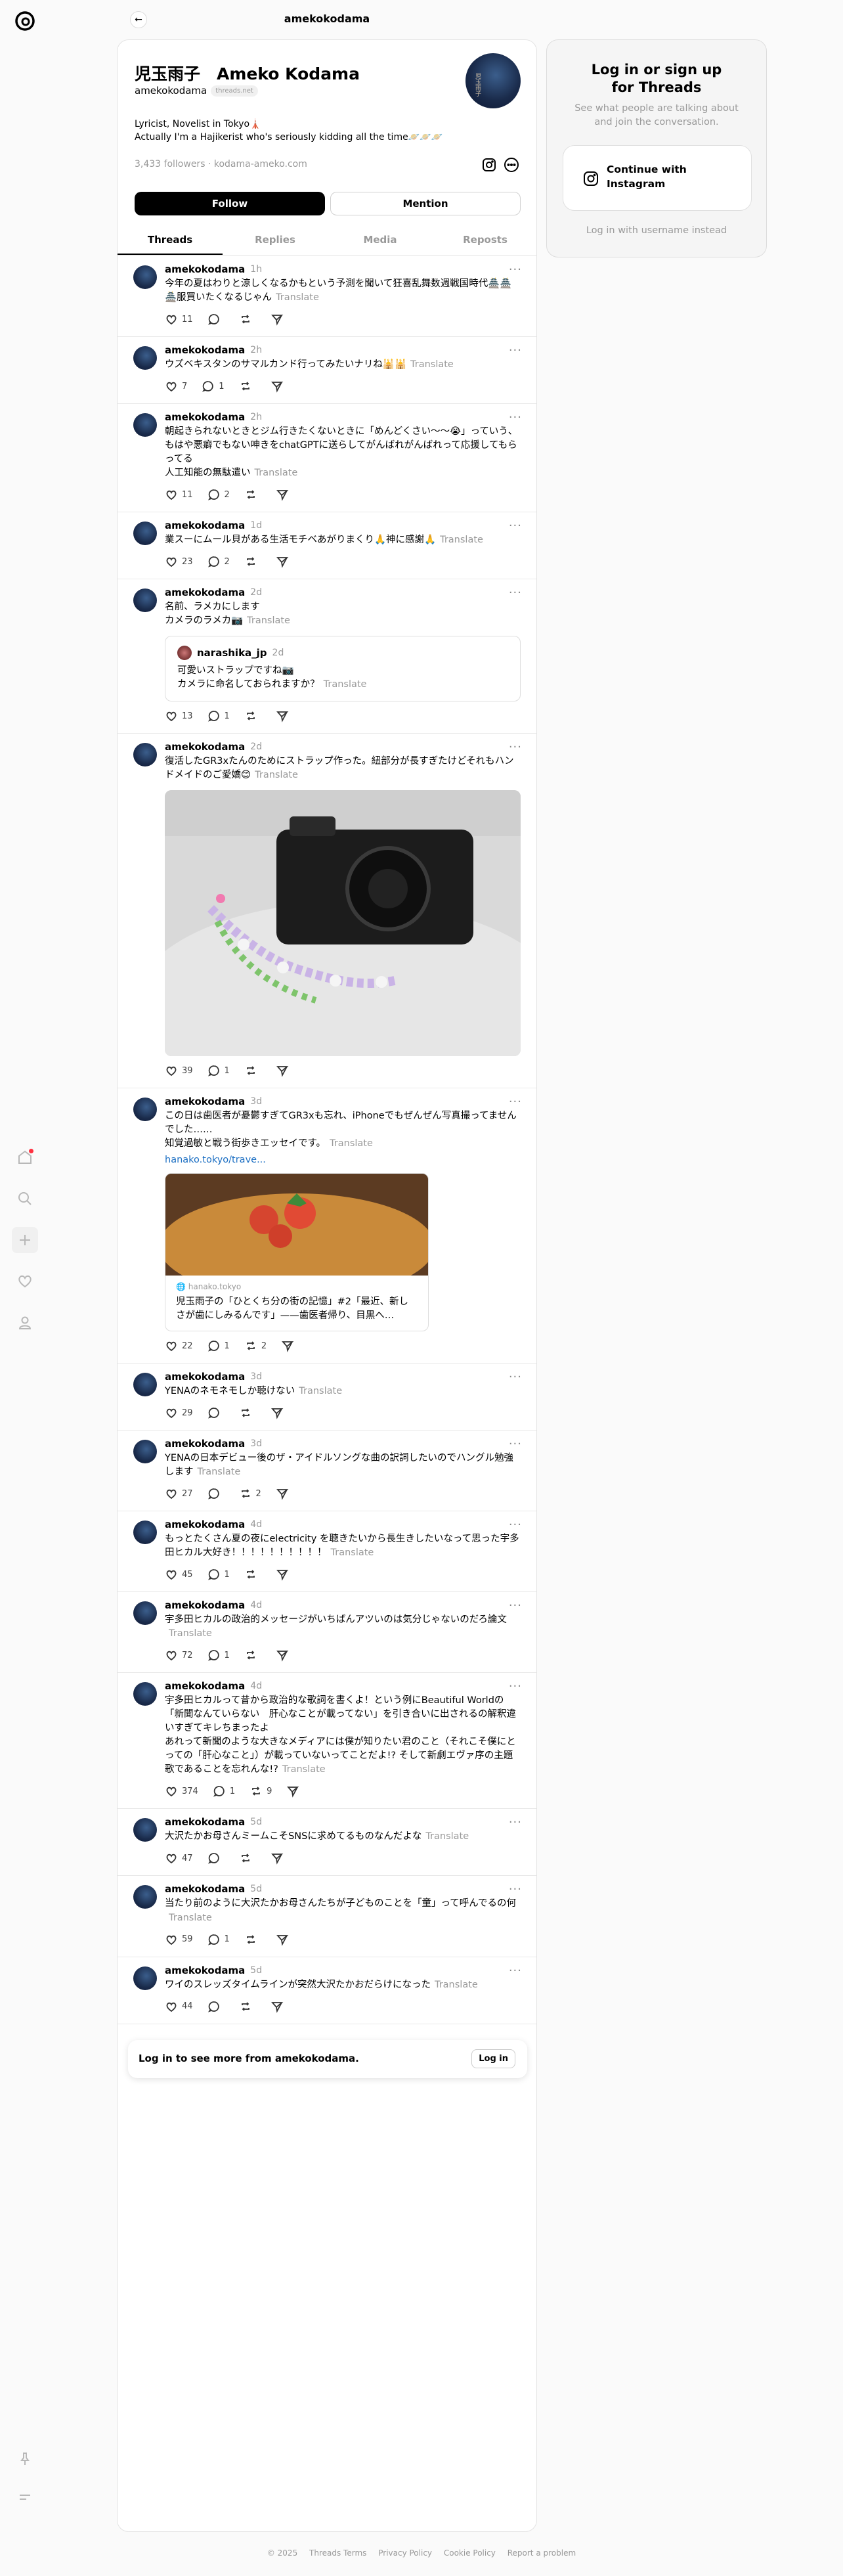 The height and width of the screenshot is (2576, 843). What do you see at coordinates (25, 2459) in the screenshot?
I see `pin-icon` at bounding box center [25, 2459].